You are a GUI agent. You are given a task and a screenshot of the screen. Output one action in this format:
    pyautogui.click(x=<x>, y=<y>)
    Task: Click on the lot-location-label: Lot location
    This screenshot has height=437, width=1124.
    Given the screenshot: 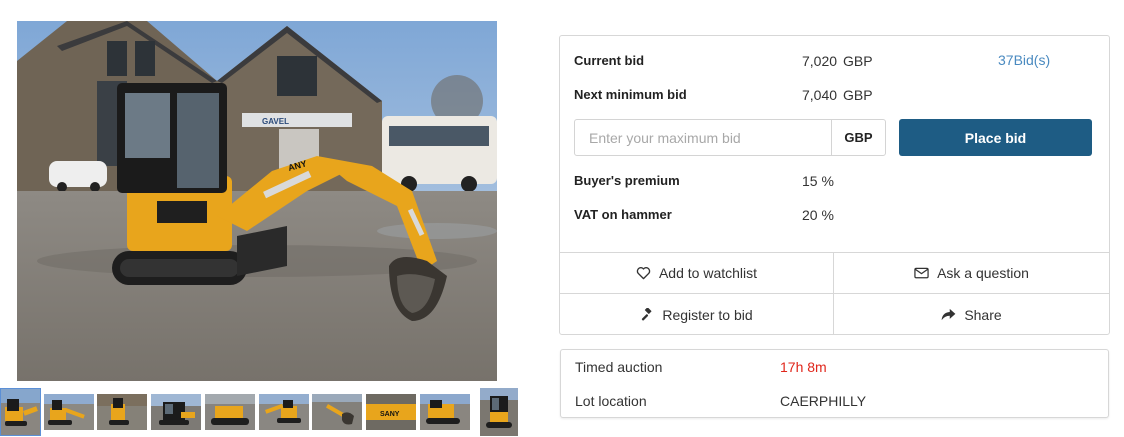 What is the action you would take?
    pyautogui.click(x=611, y=401)
    